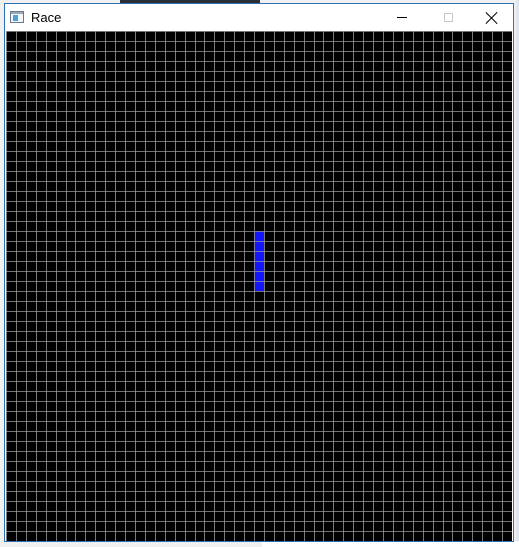 The image size is (519, 547). I want to click on close-button, so click(492, 17).